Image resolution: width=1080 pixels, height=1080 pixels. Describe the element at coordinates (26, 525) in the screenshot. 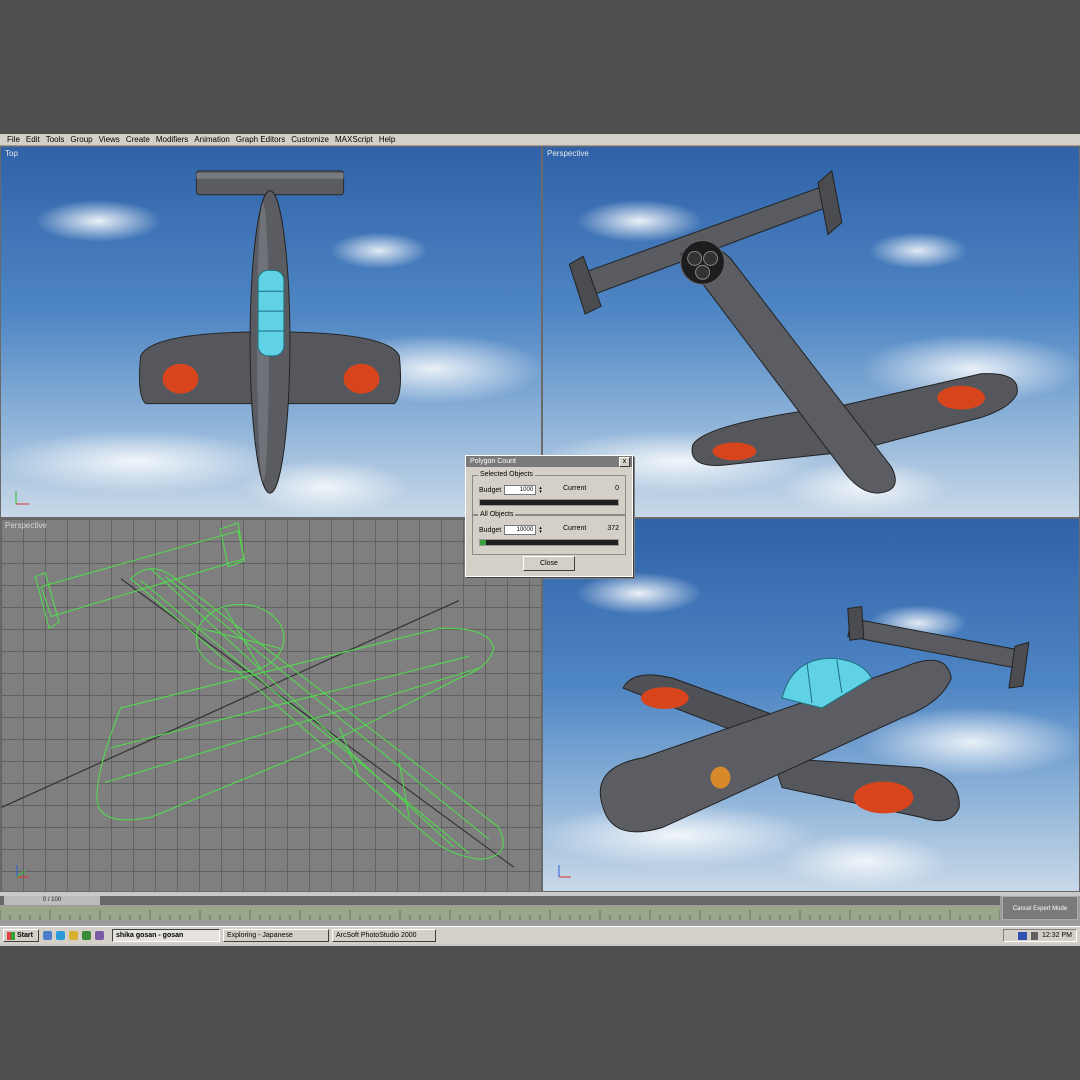

I see `viewport-label-wireframe: Perspective` at that location.